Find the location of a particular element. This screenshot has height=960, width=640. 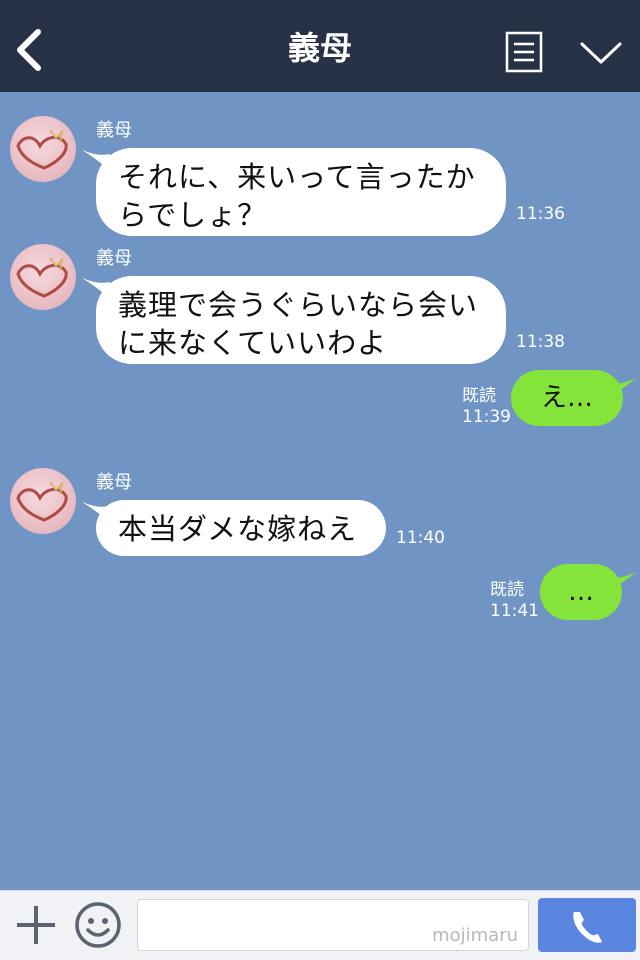

message-time: 11:38 is located at coordinates (540, 342).